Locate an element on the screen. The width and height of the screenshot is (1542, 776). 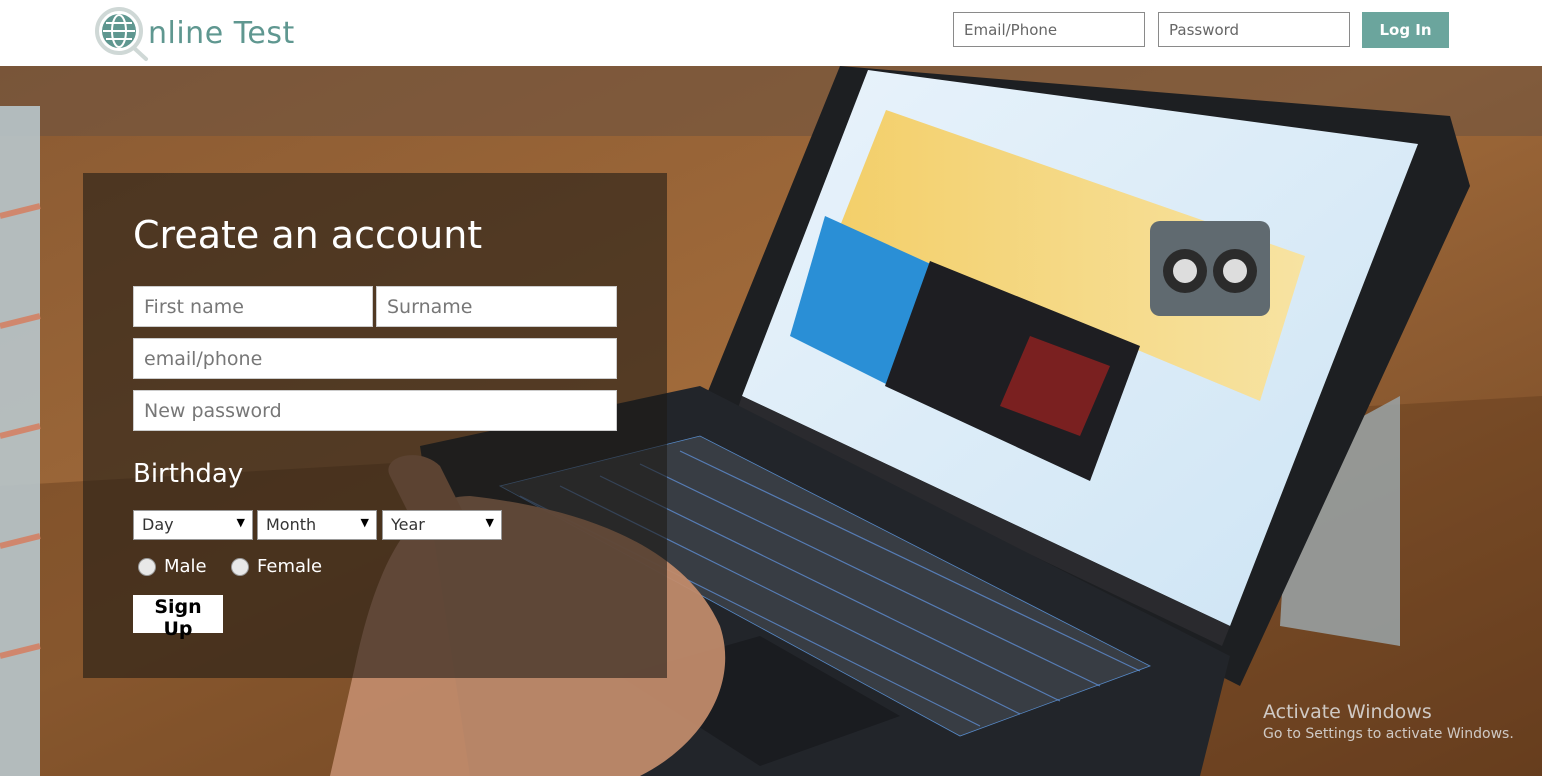
new-password-input is located at coordinates (375, 410).